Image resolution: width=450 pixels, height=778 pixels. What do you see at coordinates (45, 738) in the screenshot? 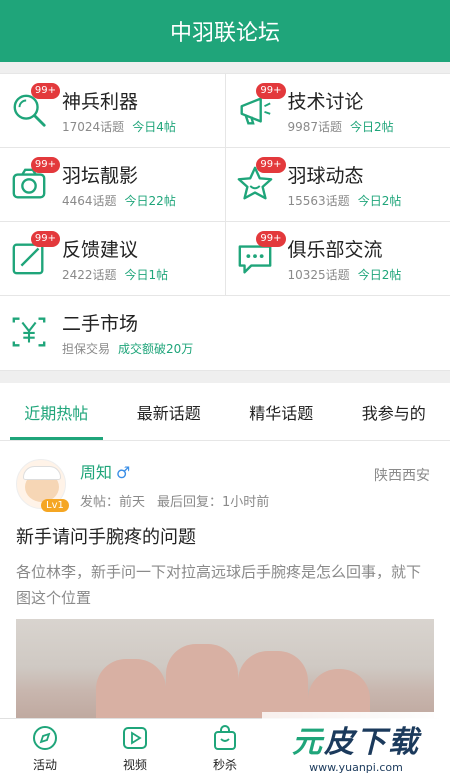
I see `compass-icon` at bounding box center [45, 738].